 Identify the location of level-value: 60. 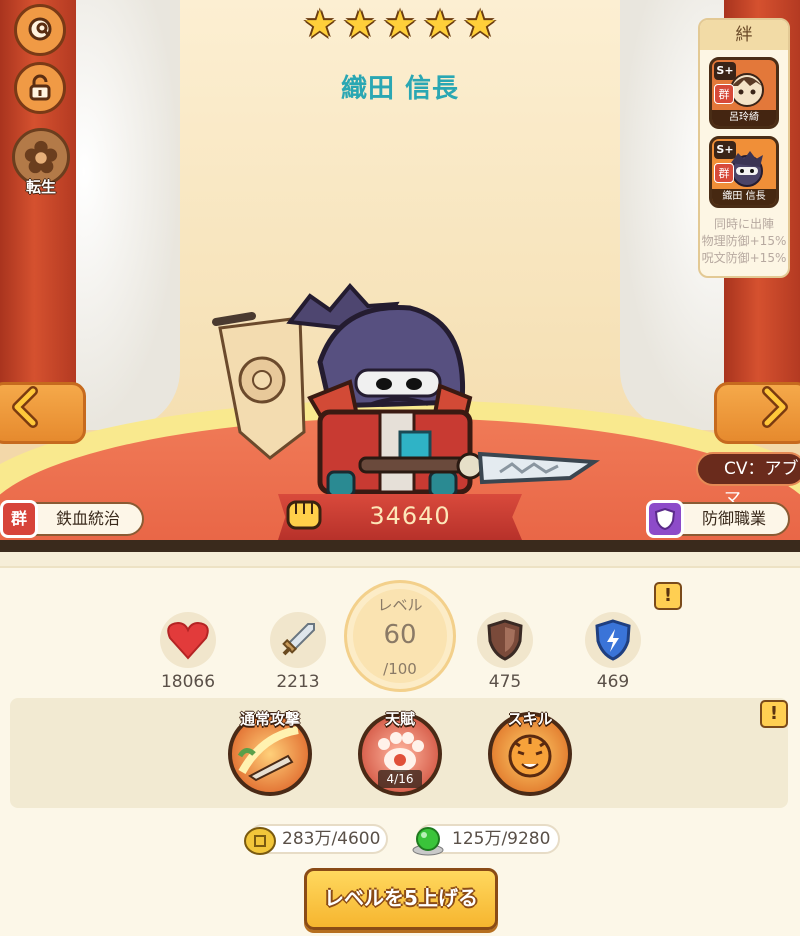
(400, 635).